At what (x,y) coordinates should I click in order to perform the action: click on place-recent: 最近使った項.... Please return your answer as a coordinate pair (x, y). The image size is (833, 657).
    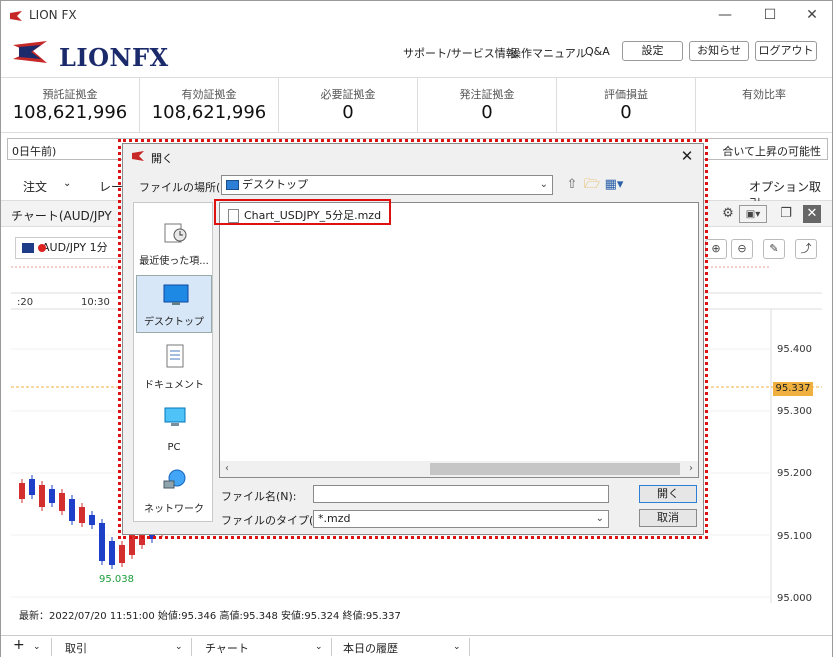
    Looking at the image, I should click on (174, 242).